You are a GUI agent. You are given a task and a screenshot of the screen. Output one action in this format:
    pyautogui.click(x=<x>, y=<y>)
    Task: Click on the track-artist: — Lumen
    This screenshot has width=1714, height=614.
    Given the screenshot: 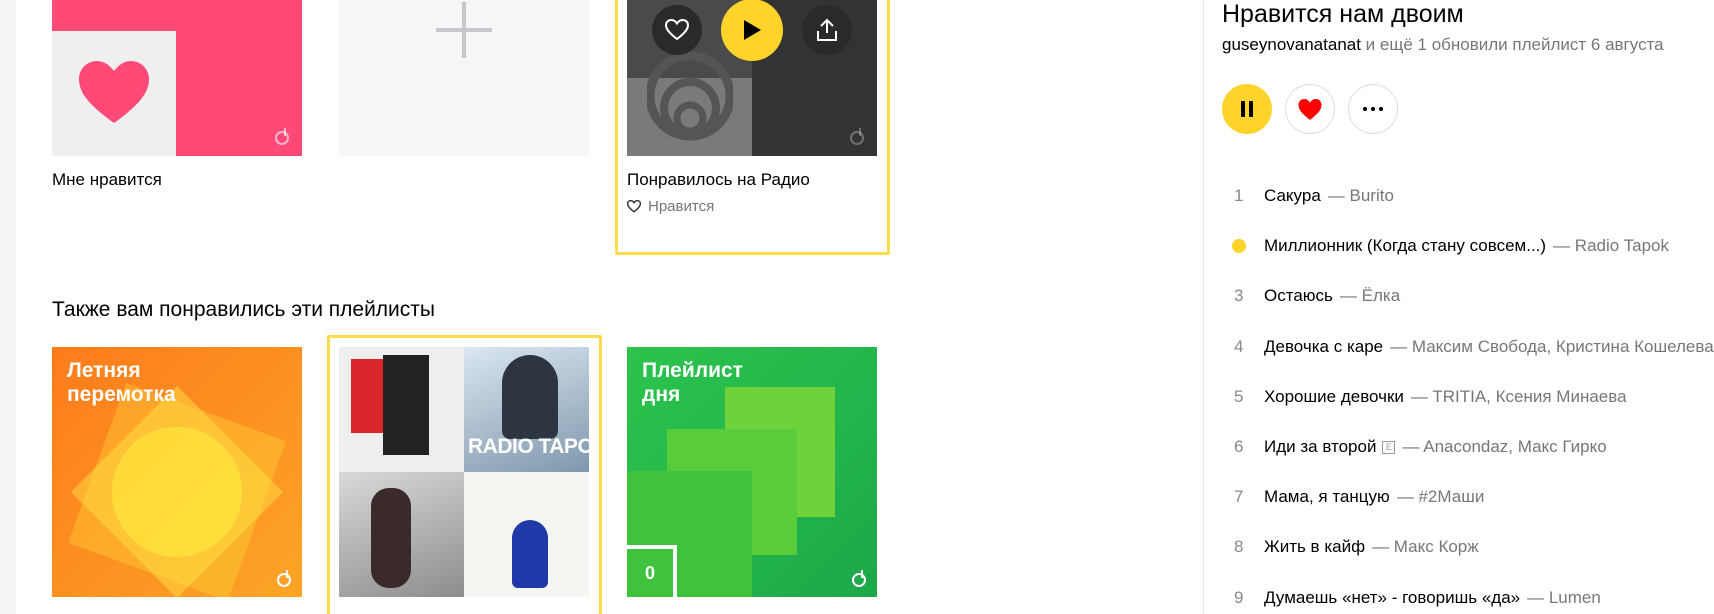 What is the action you would take?
    pyautogui.click(x=1620, y=598)
    